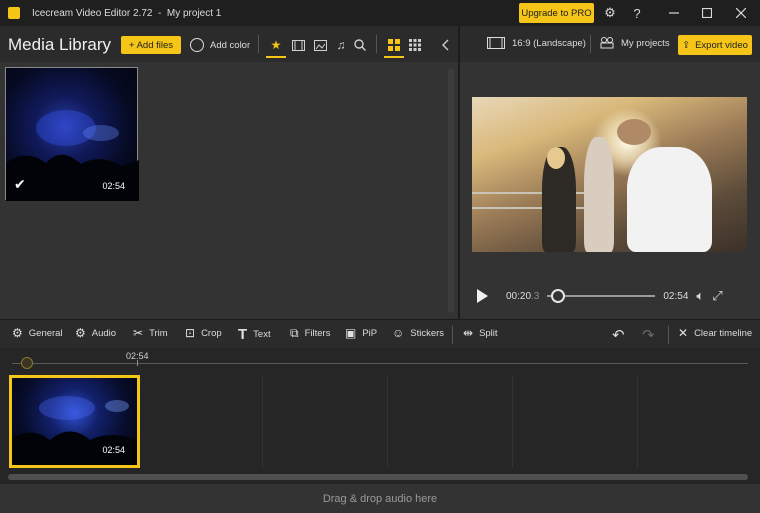 Image resolution: width=760 pixels, height=513 pixels. What do you see at coordinates (74, 421) in the screenshot?
I see `timeline-clip: 02:54` at bounding box center [74, 421].